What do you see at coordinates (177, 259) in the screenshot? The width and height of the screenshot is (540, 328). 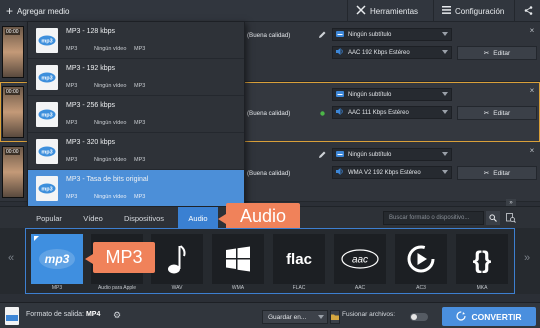 I see `format-wav` at bounding box center [177, 259].